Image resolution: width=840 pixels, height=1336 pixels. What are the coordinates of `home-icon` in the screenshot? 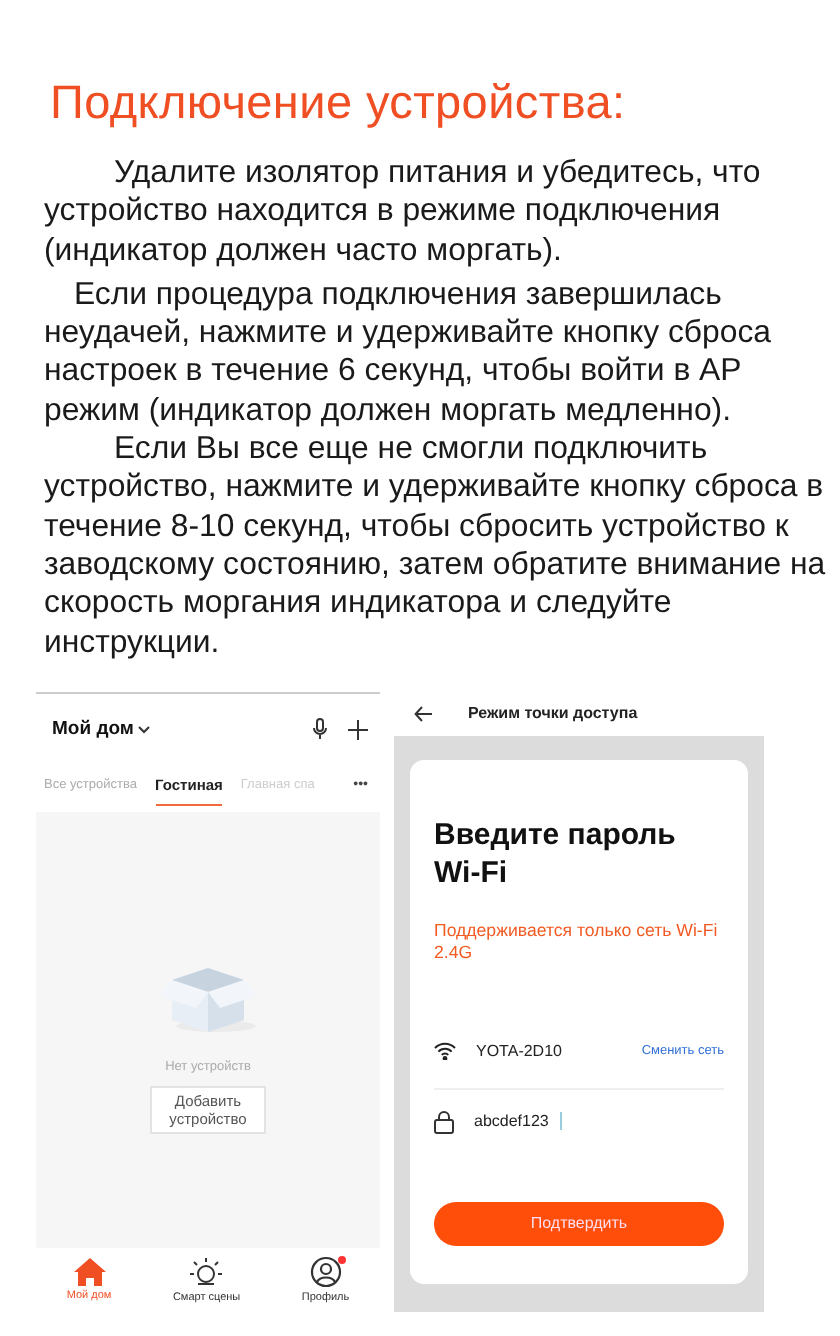 It's located at (89, 1271).